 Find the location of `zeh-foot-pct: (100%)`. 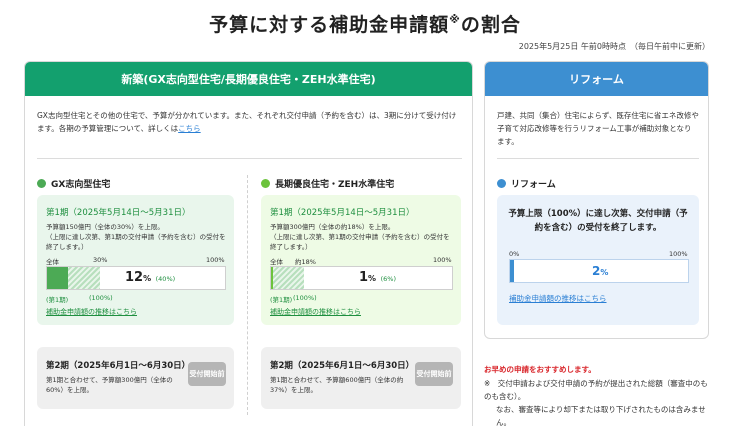

zeh-foot-pct: (100%) is located at coordinates (305, 298).